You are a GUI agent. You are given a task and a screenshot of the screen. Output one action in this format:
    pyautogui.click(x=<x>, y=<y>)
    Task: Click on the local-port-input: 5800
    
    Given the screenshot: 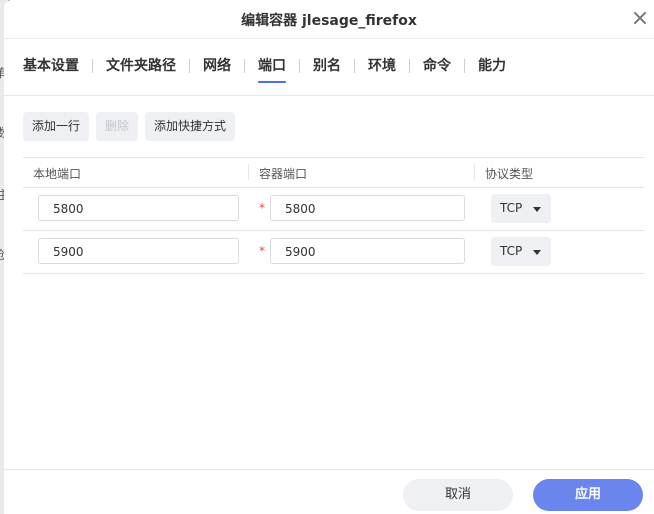 What is the action you would take?
    pyautogui.click(x=138, y=208)
    